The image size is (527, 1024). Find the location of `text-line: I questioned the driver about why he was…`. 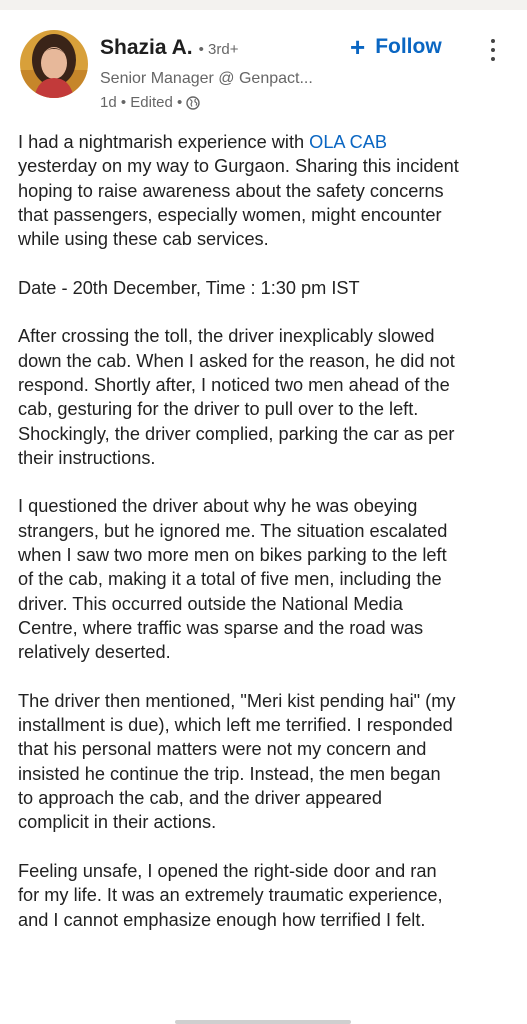

text-line: I questioned the driver about why he was… is located at coordinates (218, 506).